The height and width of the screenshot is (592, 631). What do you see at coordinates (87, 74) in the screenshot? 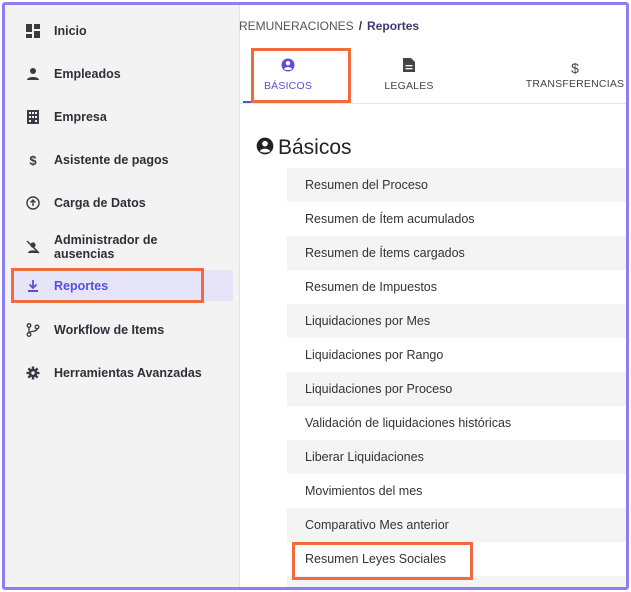
I see `sidebar-item-label: Empleados` at bounding box center [87, 74].